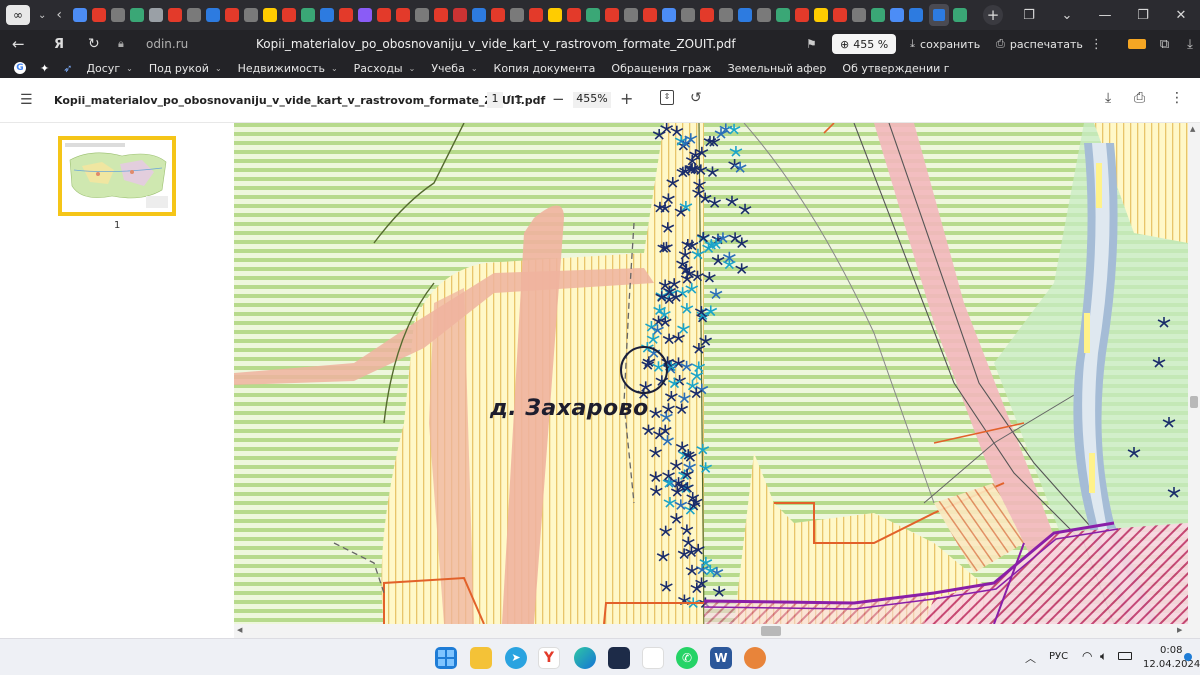  Describe the element at coordinates (1181, 15) in the screenshot. I see `close-button: ✕` at that location.